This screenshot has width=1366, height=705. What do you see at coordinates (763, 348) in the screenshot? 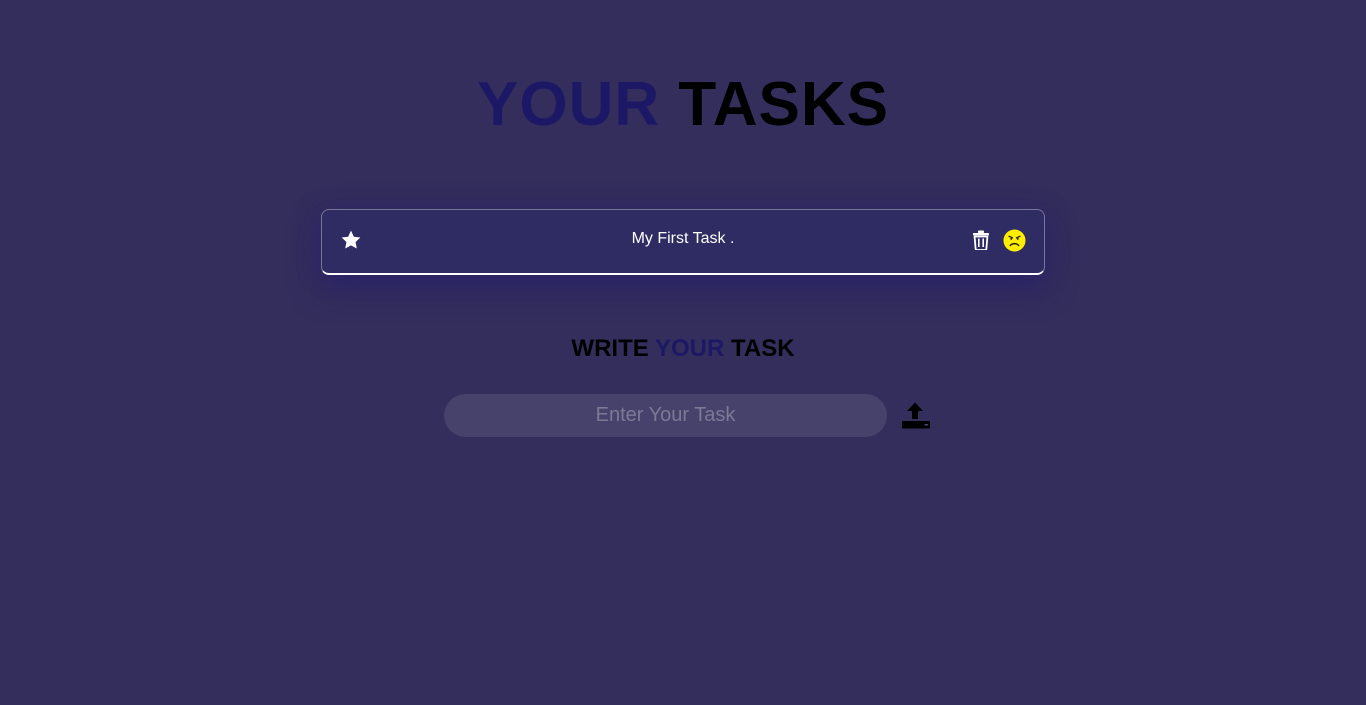
I see `compose-heading-word-task: TASK` at bounding box center [763, 348].